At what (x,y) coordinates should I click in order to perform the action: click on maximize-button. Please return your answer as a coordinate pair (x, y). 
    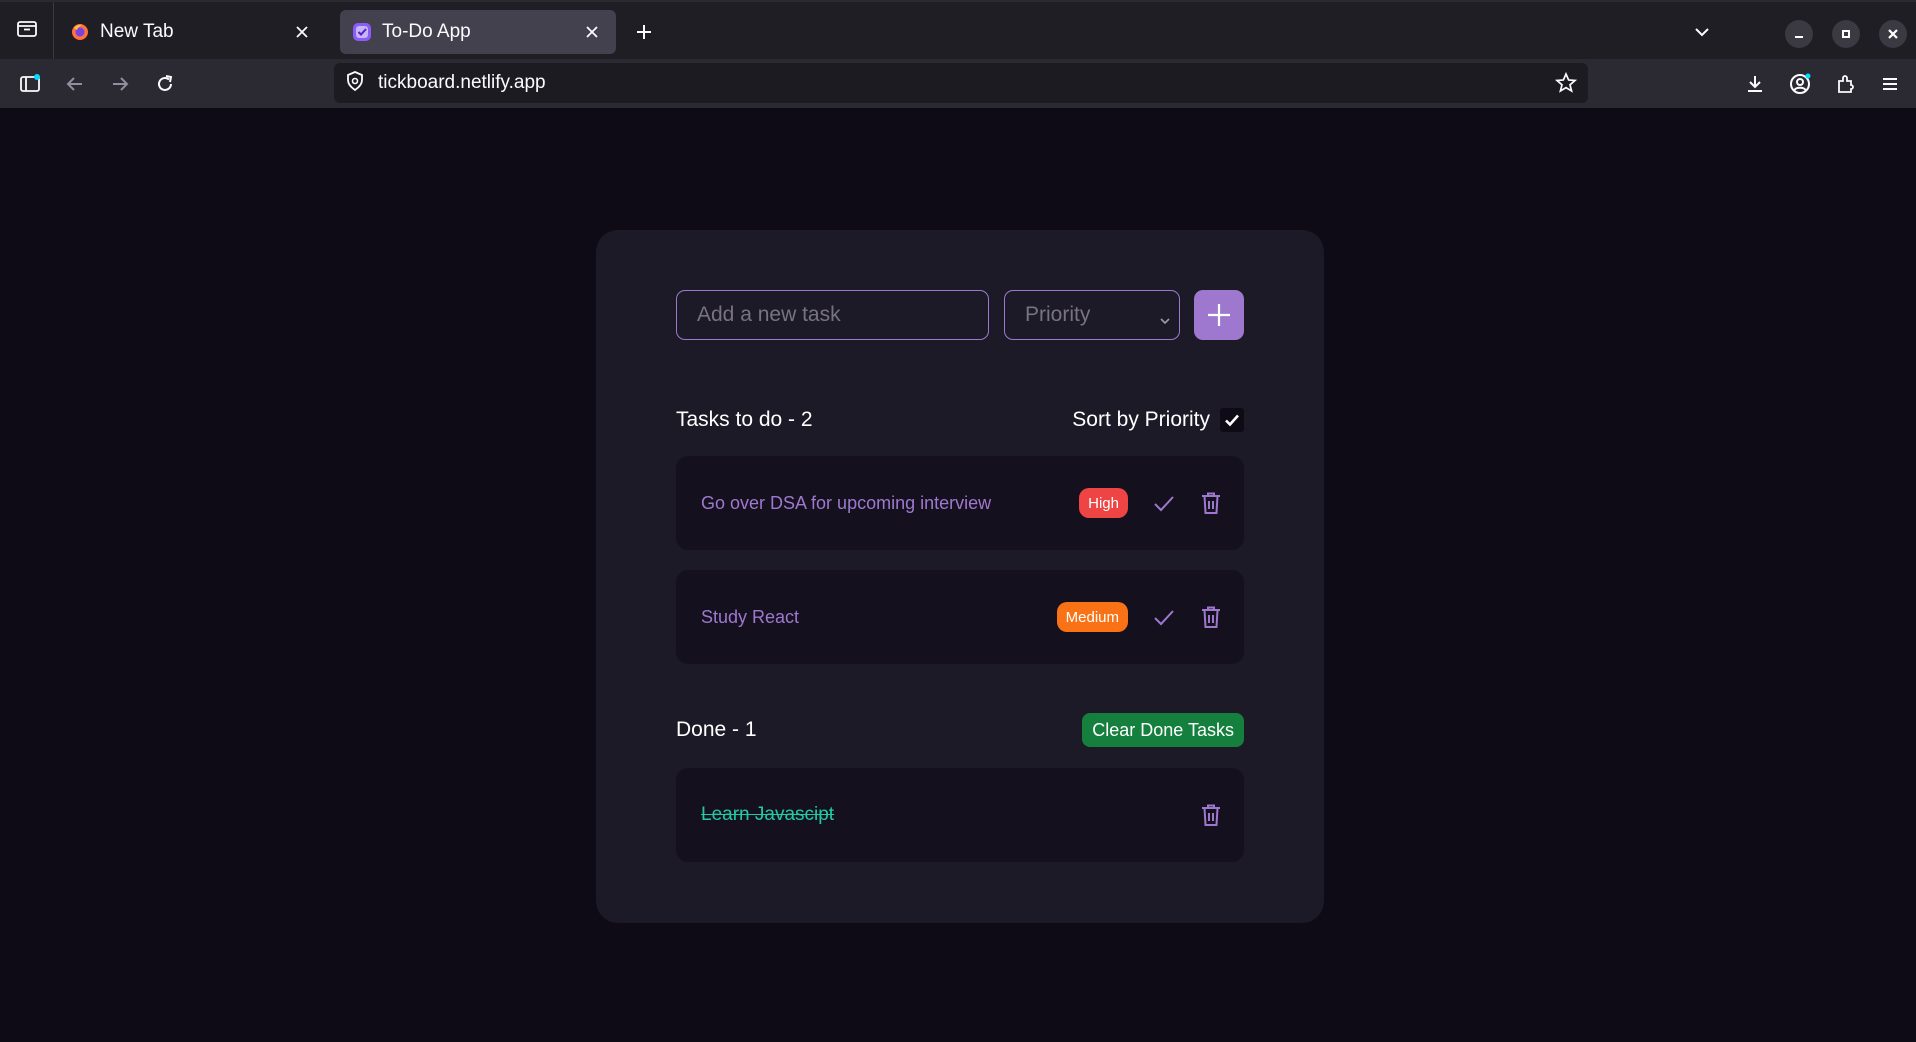
    Looking at the image, I should click on (1846, 34).